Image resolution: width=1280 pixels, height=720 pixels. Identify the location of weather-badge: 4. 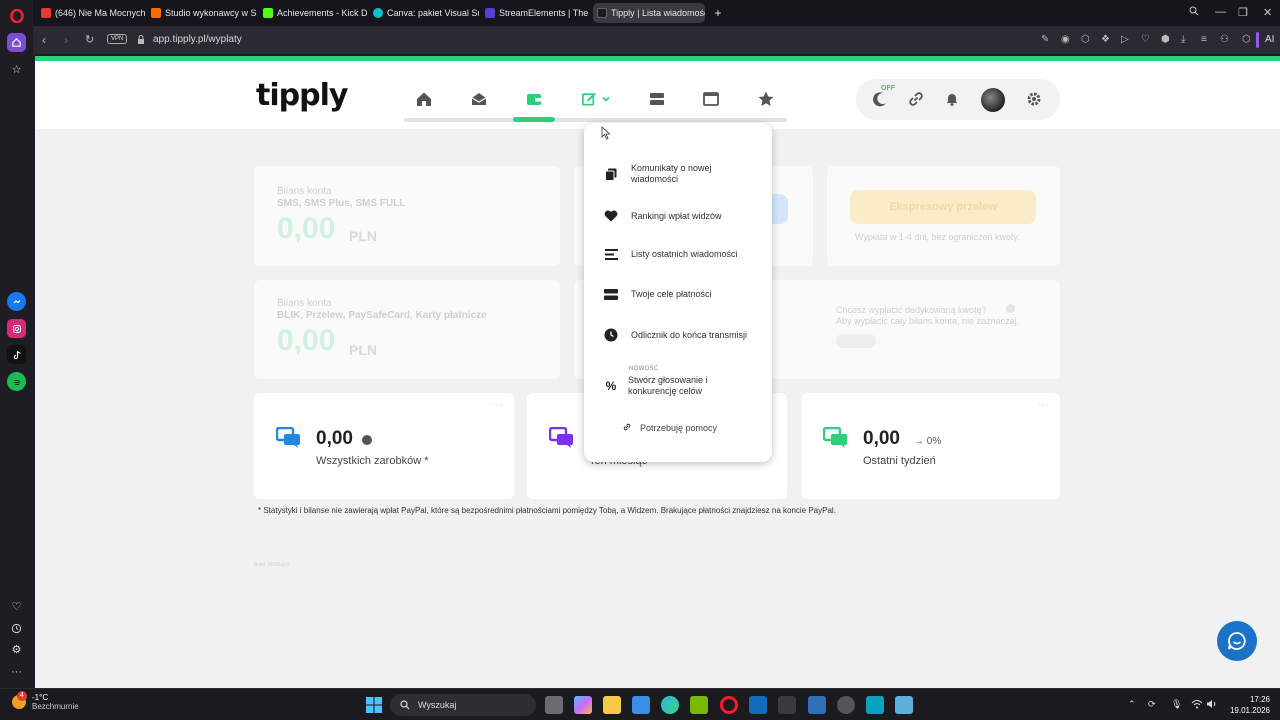
(22, 696).